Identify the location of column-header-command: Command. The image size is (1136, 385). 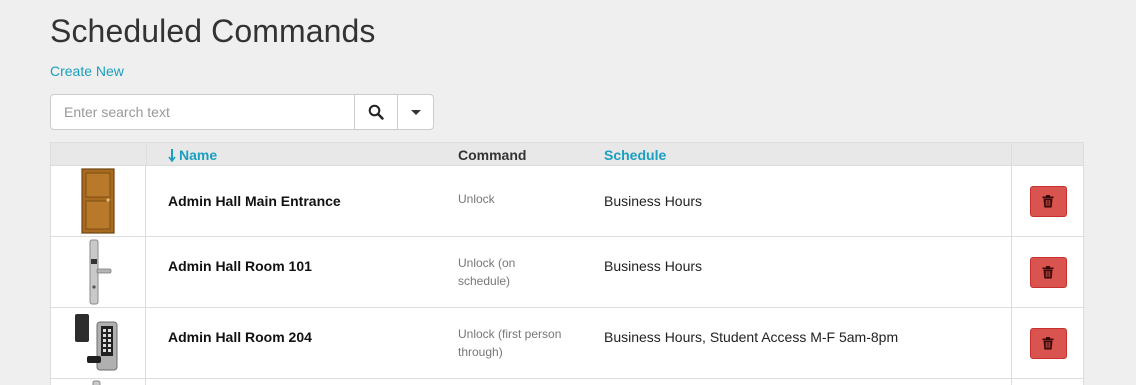
(492, 155).